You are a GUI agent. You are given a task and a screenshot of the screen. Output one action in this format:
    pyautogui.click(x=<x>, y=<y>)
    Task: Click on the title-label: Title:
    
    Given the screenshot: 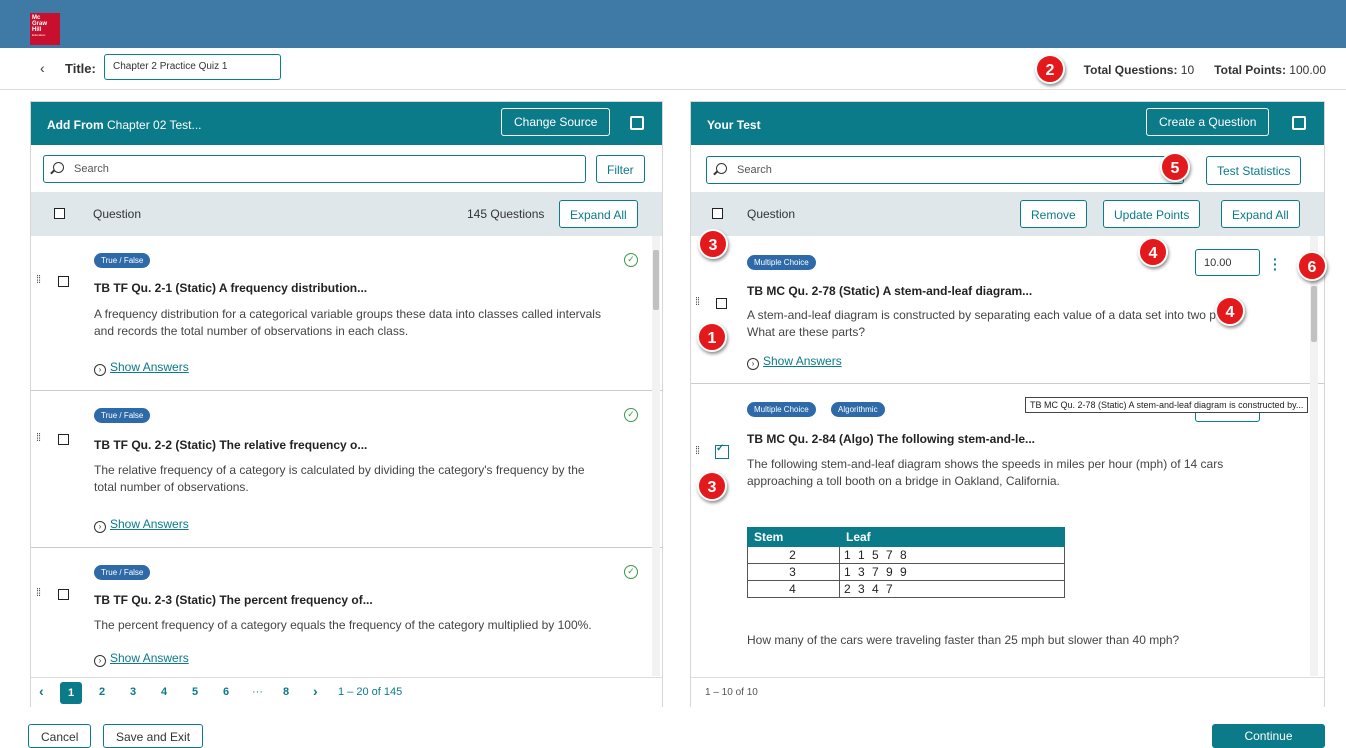 What is the action you would take?
    pyautogui.click(x=80, y=68)
    